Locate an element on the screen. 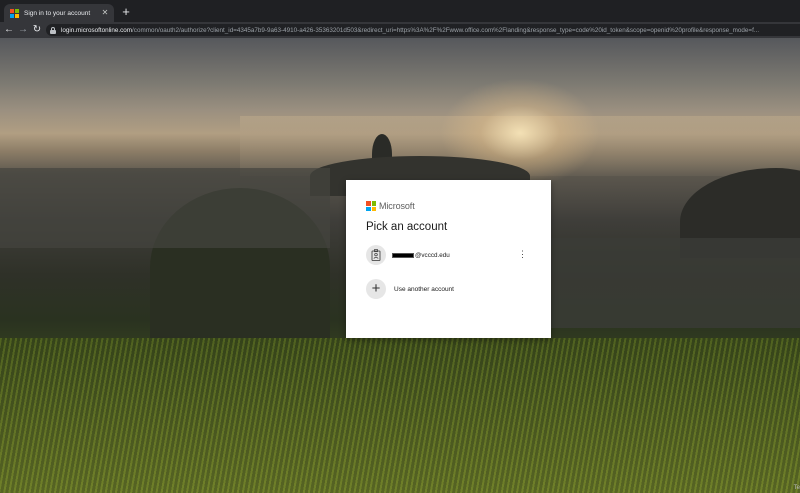 The image size is (800, 493). corner-text: Te is located at coordinates (796, 488).